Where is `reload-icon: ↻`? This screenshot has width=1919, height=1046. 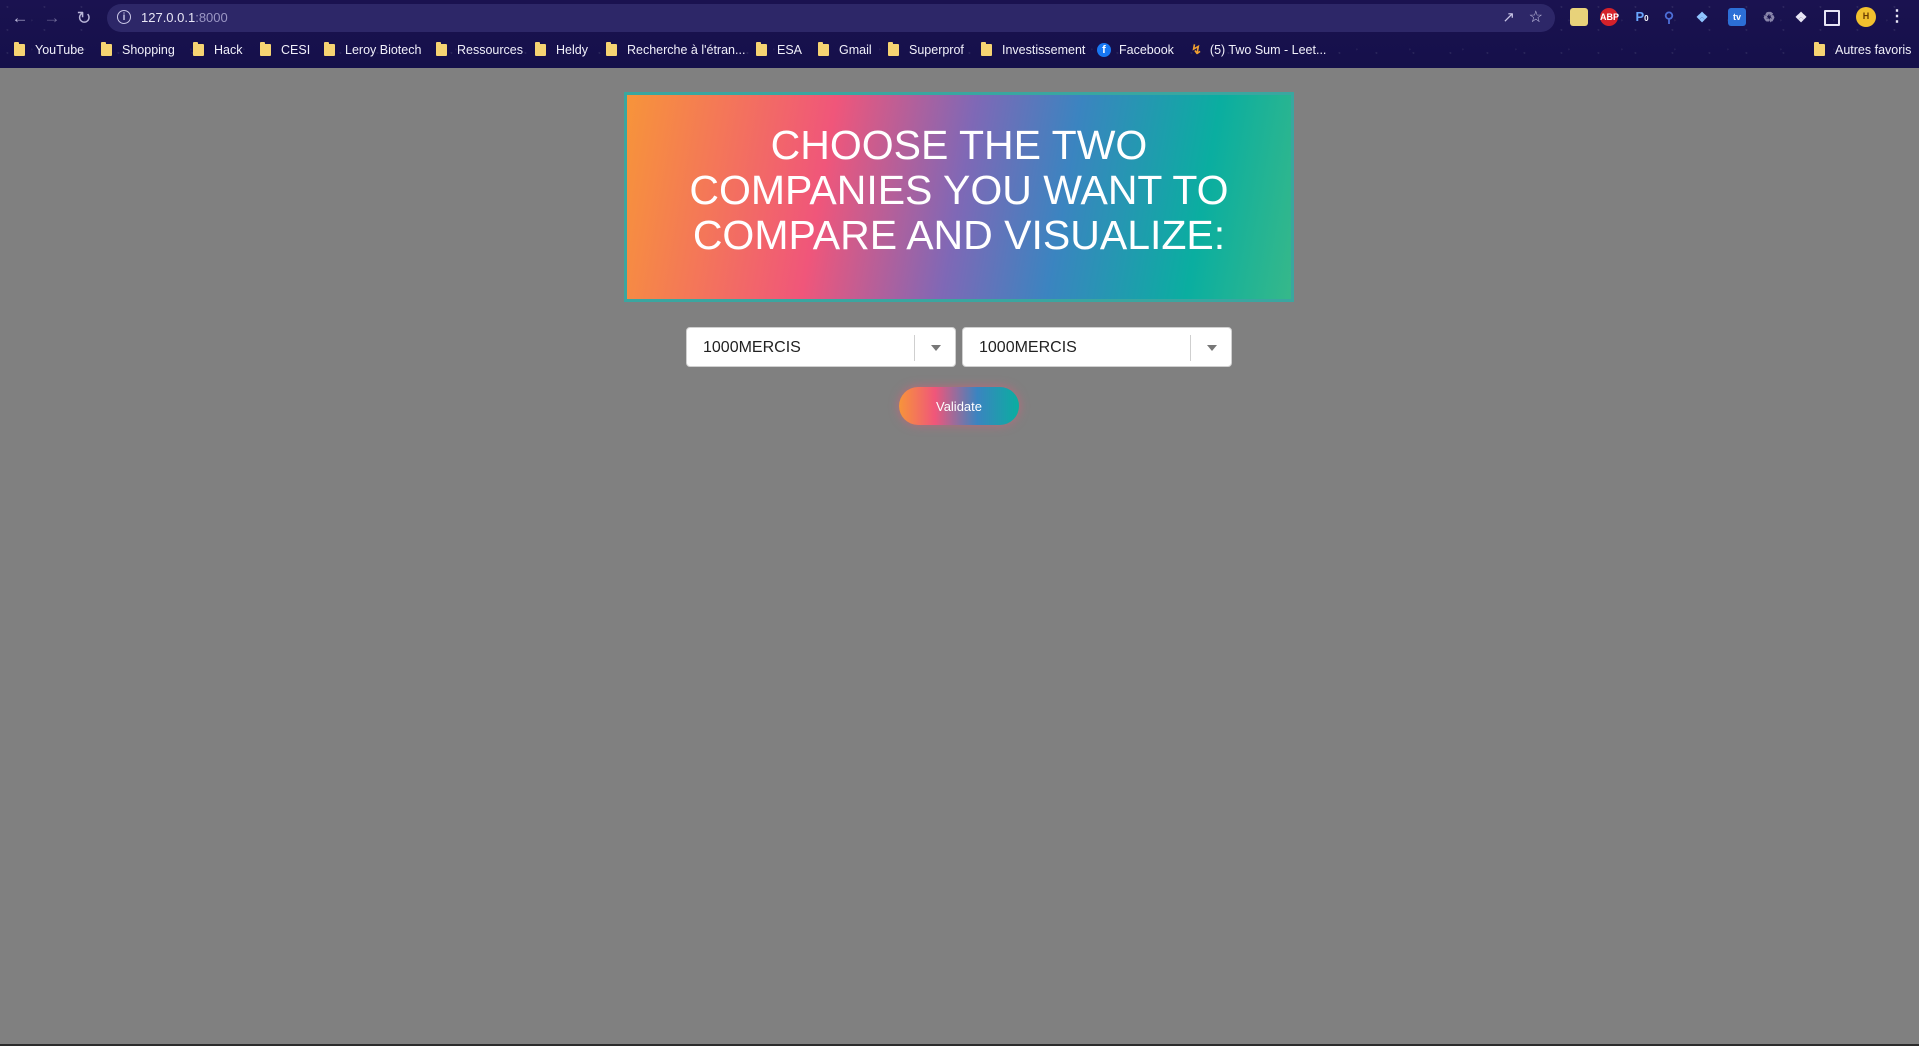
reload-icon: ↻ is located at coordinates (84, 18).